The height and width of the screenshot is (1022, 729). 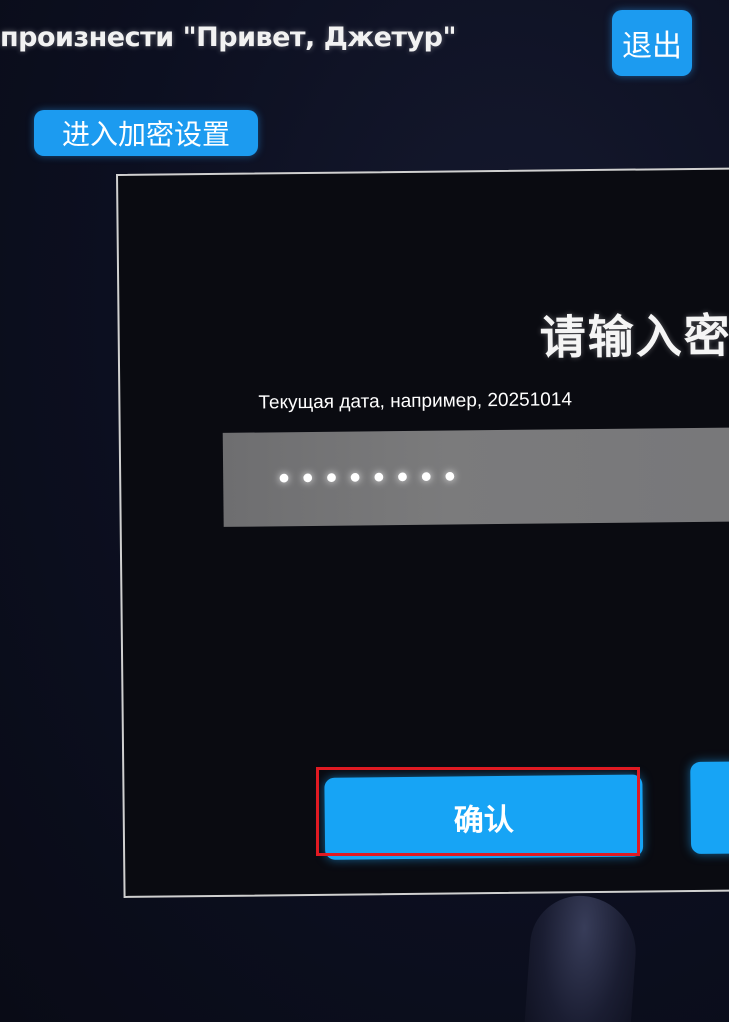 I want to click on dialog-title: 请输入密码, so click(x=634, y=336).